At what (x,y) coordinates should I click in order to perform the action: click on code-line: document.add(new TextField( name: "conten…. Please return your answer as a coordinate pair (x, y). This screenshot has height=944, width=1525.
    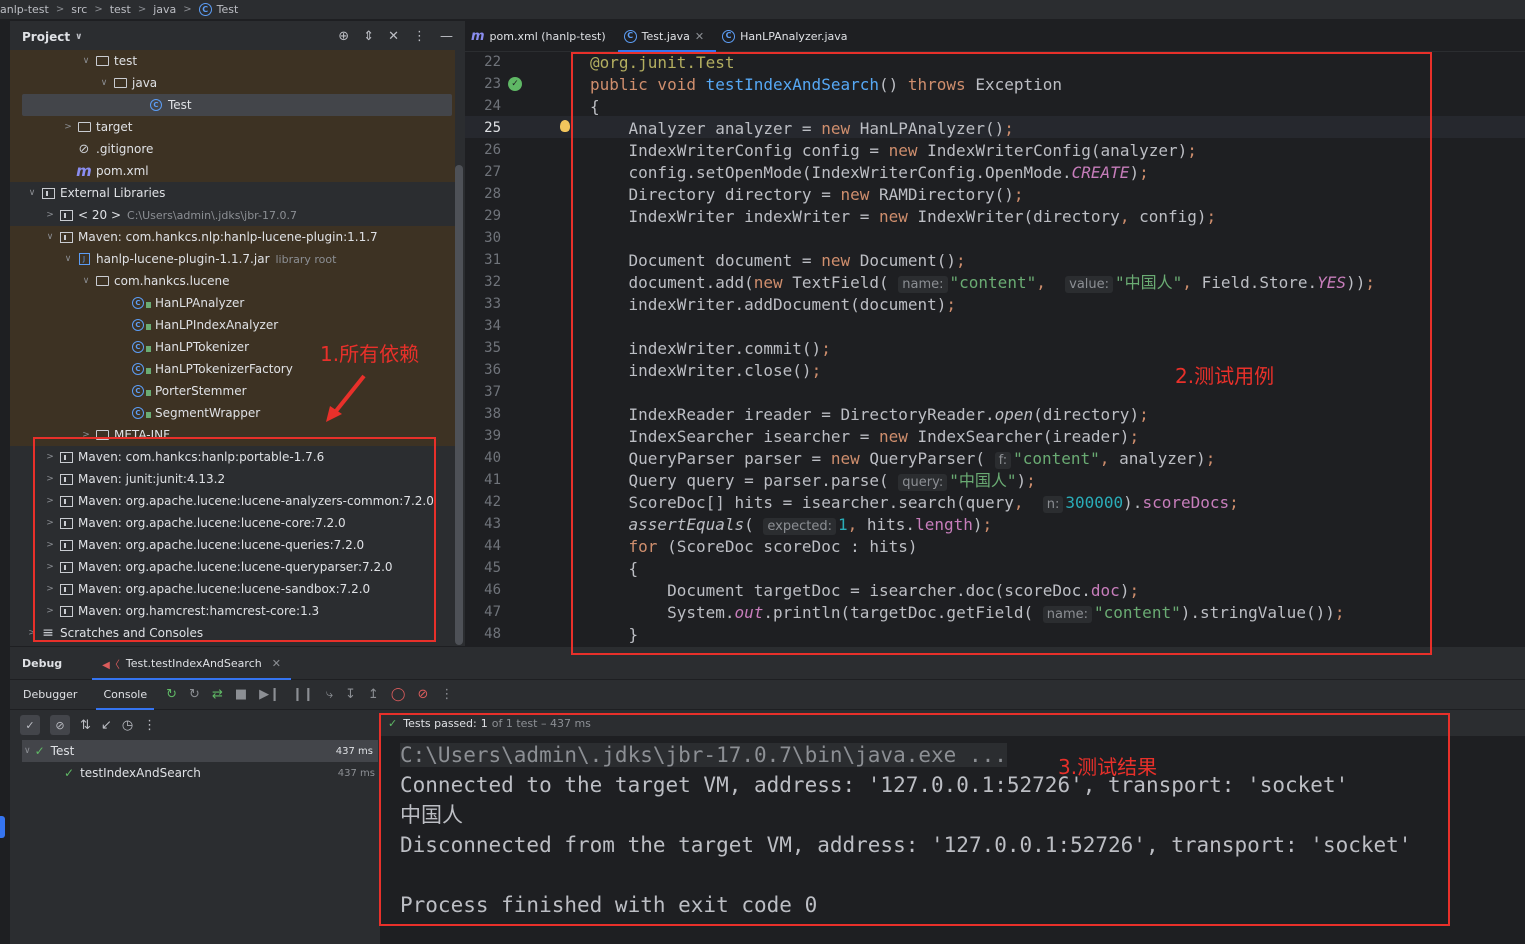
    Looking at the image, I should click on (982, 283).